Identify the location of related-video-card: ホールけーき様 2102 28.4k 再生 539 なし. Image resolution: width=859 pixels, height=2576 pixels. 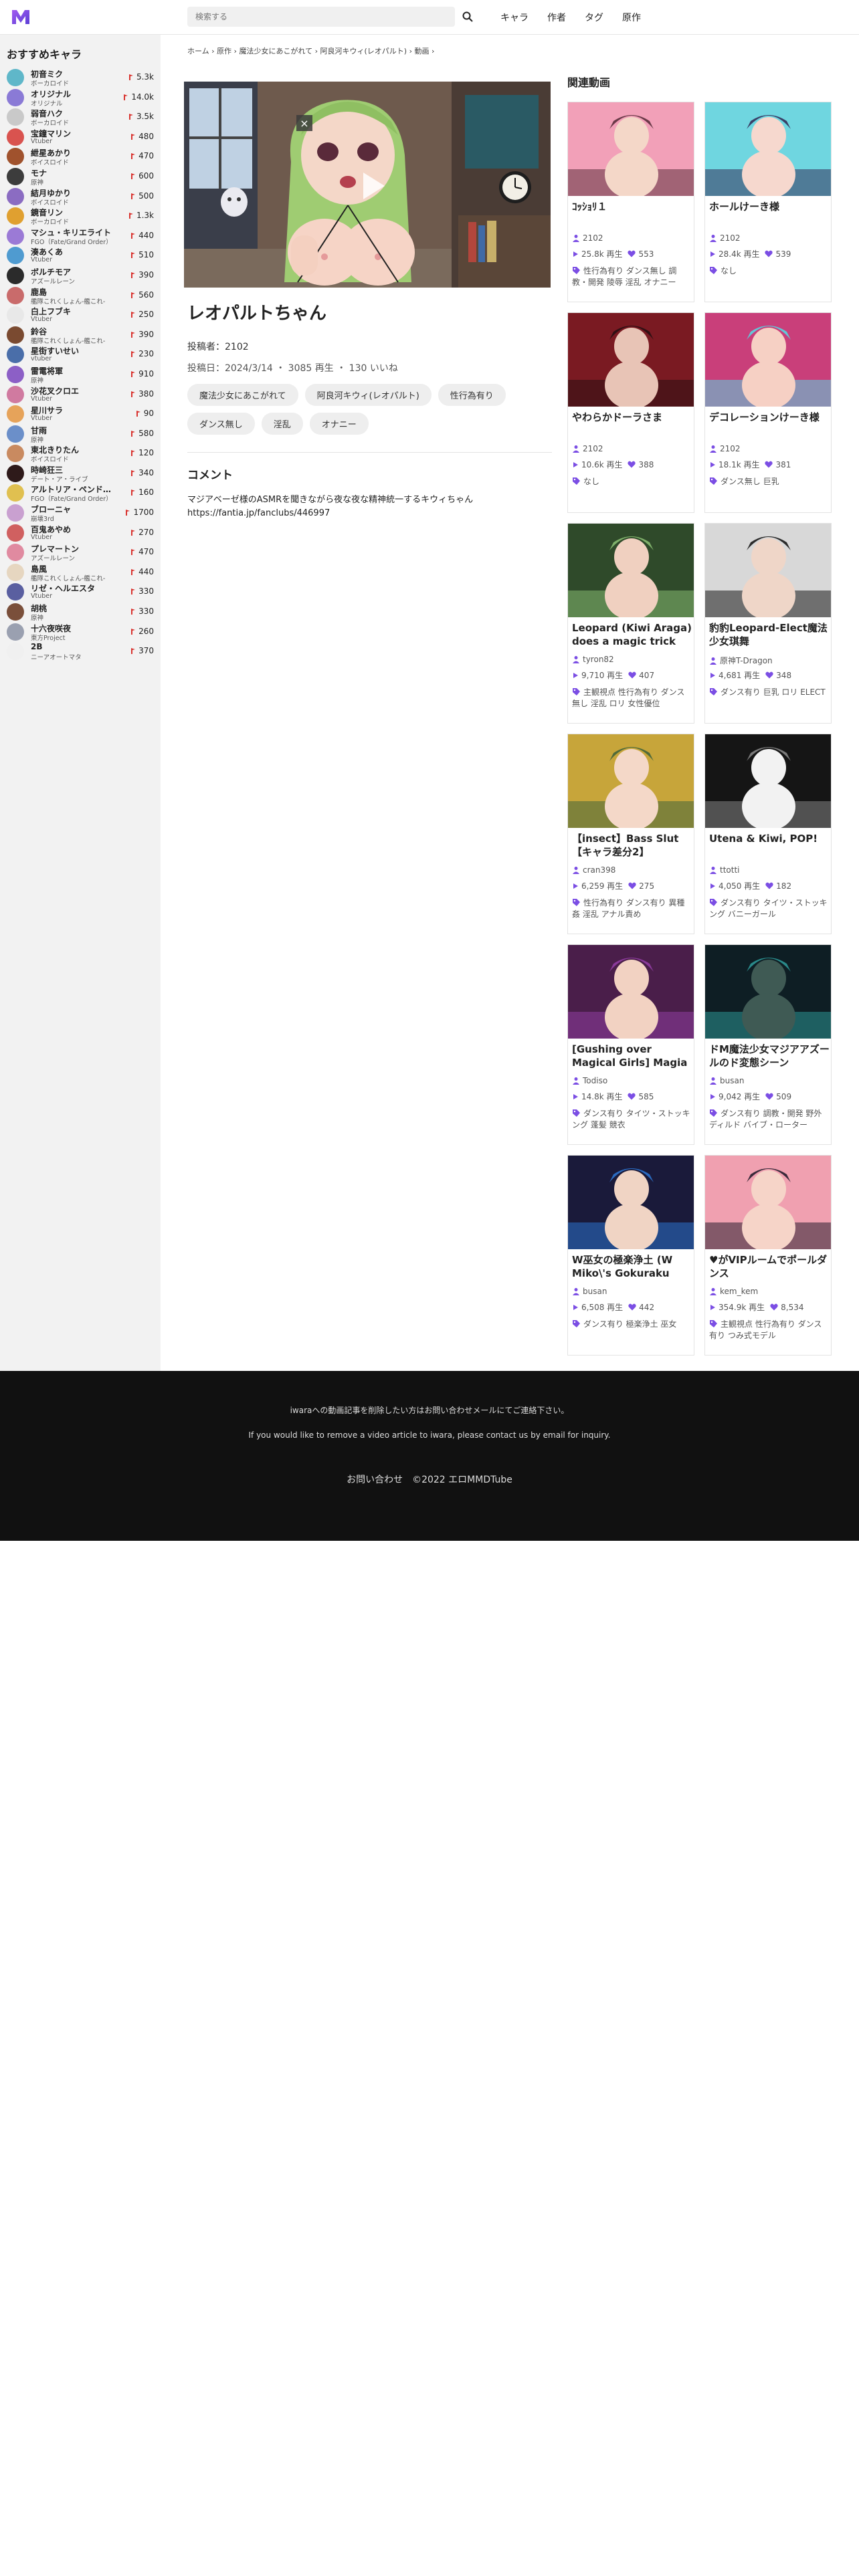
(768, 202).